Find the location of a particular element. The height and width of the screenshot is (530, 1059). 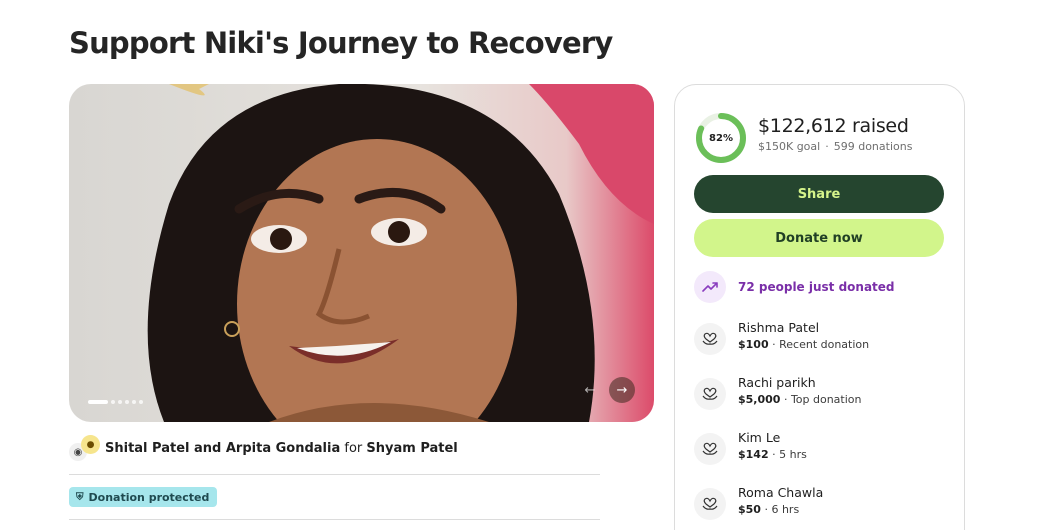

recent-donations-trend: 72 people just donated is located at coordinates (794, 287).